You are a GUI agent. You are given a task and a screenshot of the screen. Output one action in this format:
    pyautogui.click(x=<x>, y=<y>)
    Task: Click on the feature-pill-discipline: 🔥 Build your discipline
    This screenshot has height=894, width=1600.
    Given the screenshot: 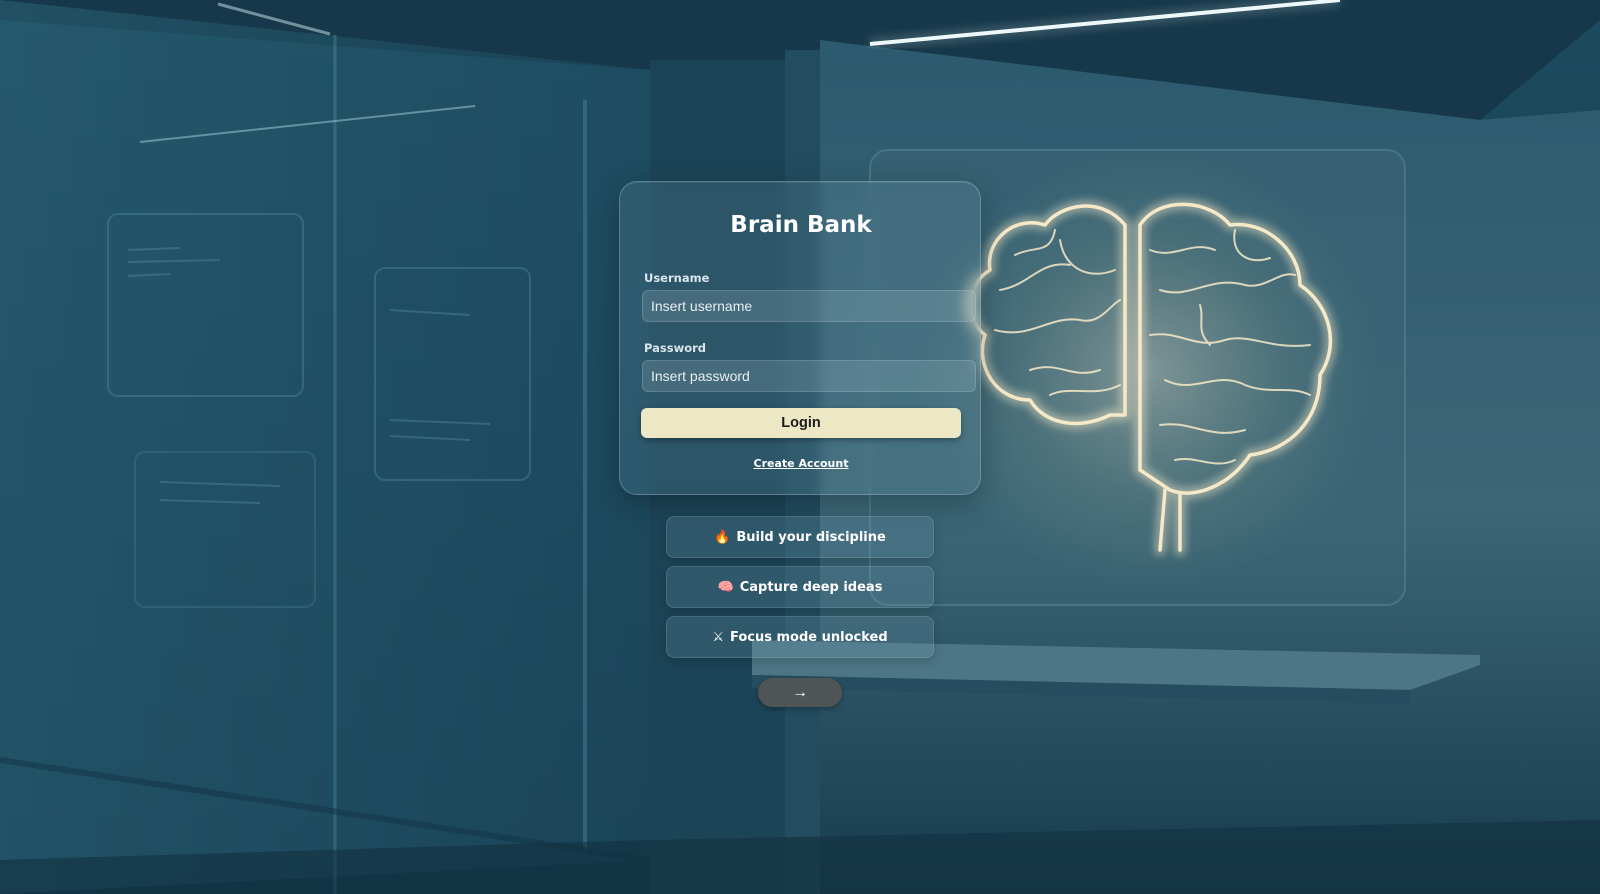 What is the action you would take?
    pyautogui.click(x=800, y=537)
    